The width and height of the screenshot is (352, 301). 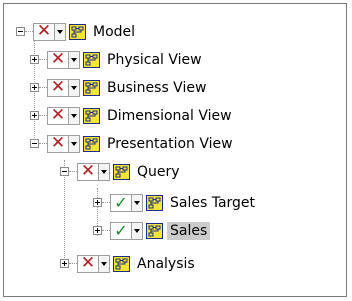 I want to click on tree-node-model: ✕ Model, so click(x=77, y=31).